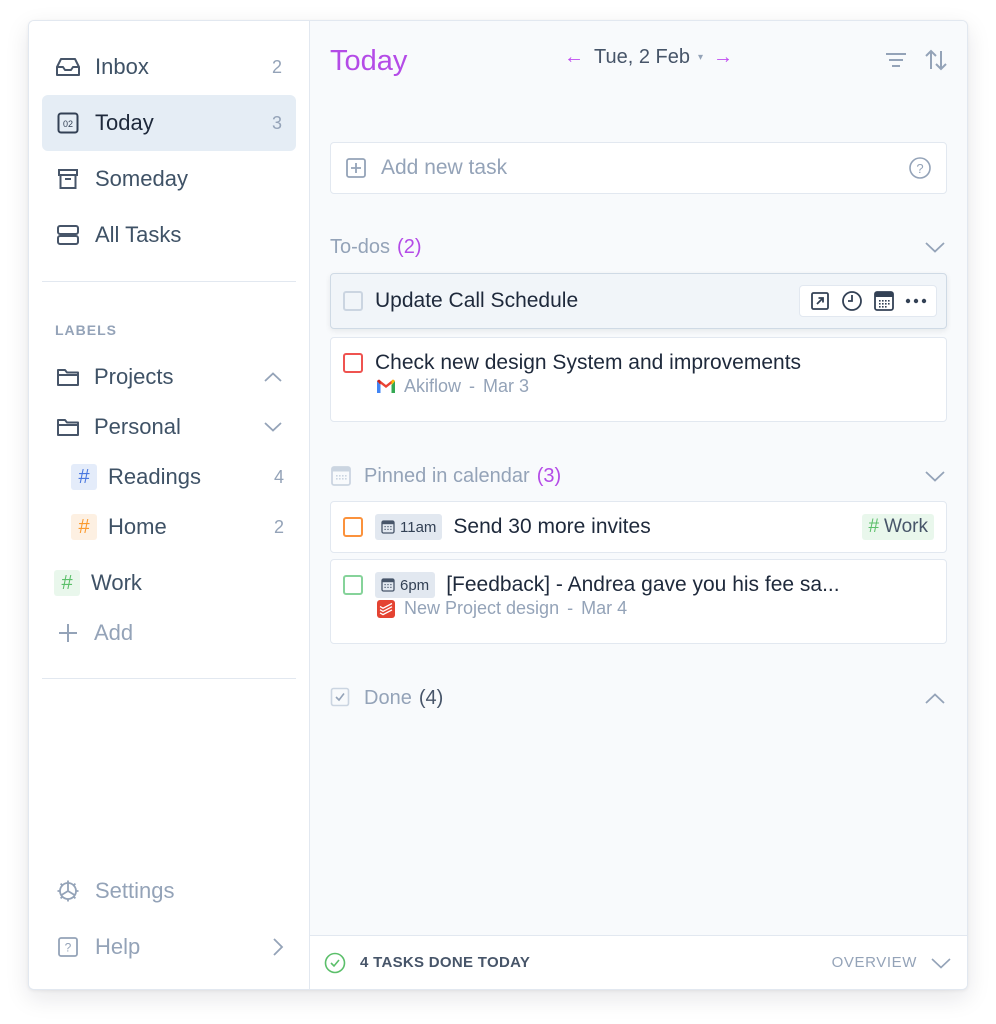 The image size is (996, 1024). I want to click on header-tools, so click(916, 60).